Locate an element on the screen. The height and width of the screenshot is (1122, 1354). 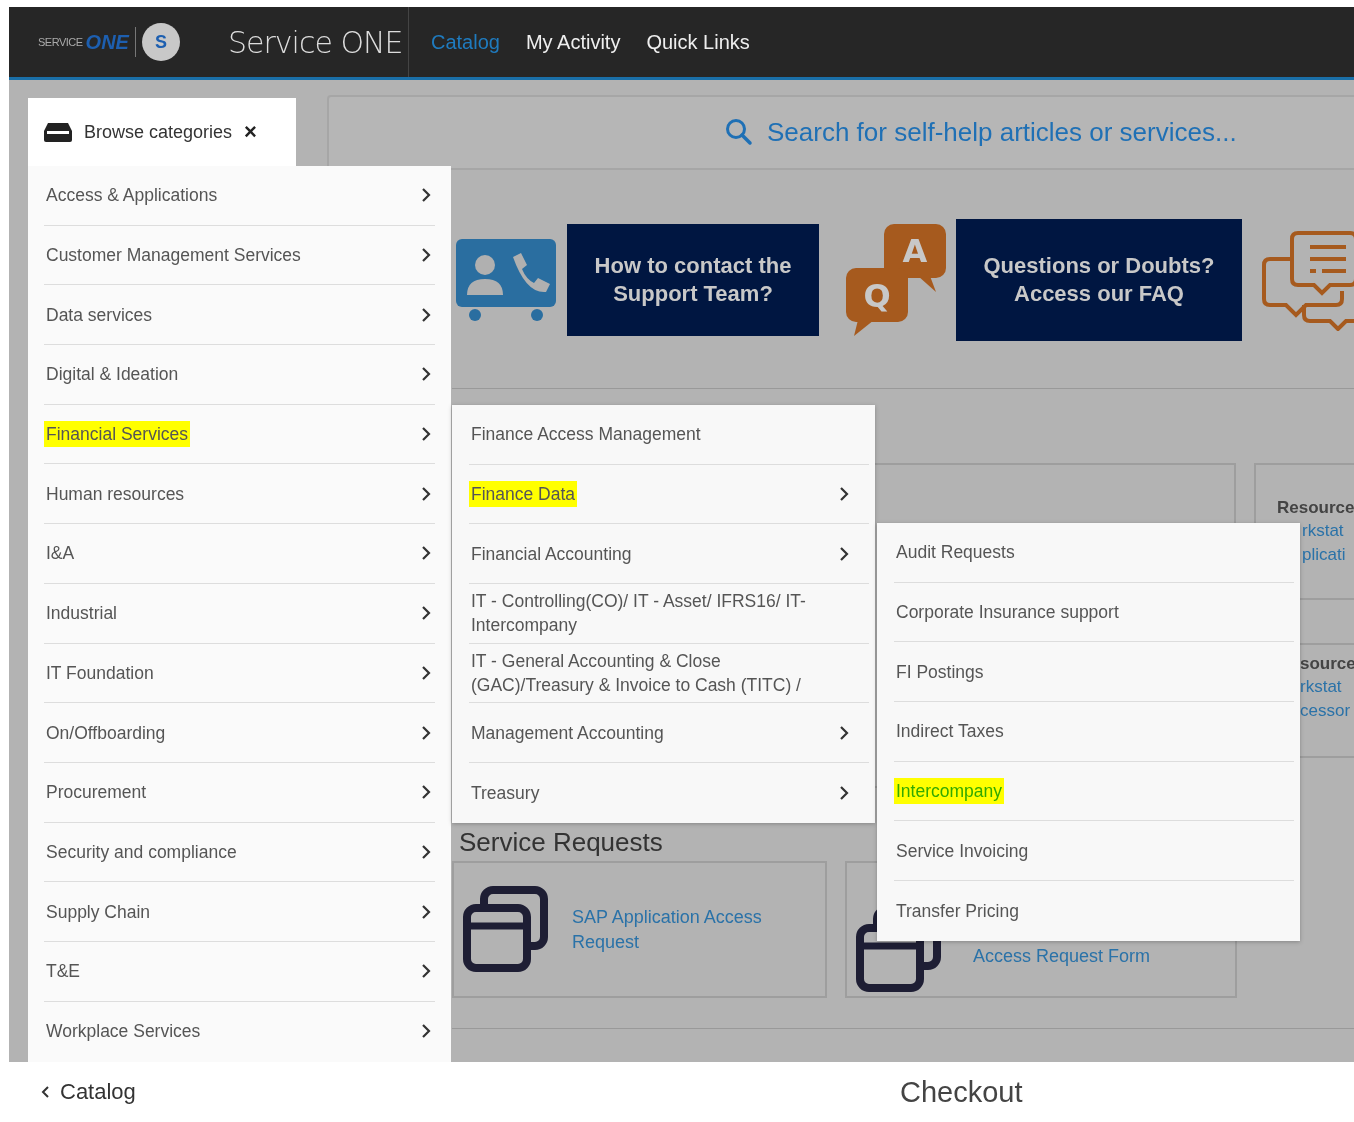
back-label: Catalog is located at coordinates (98, 1092).